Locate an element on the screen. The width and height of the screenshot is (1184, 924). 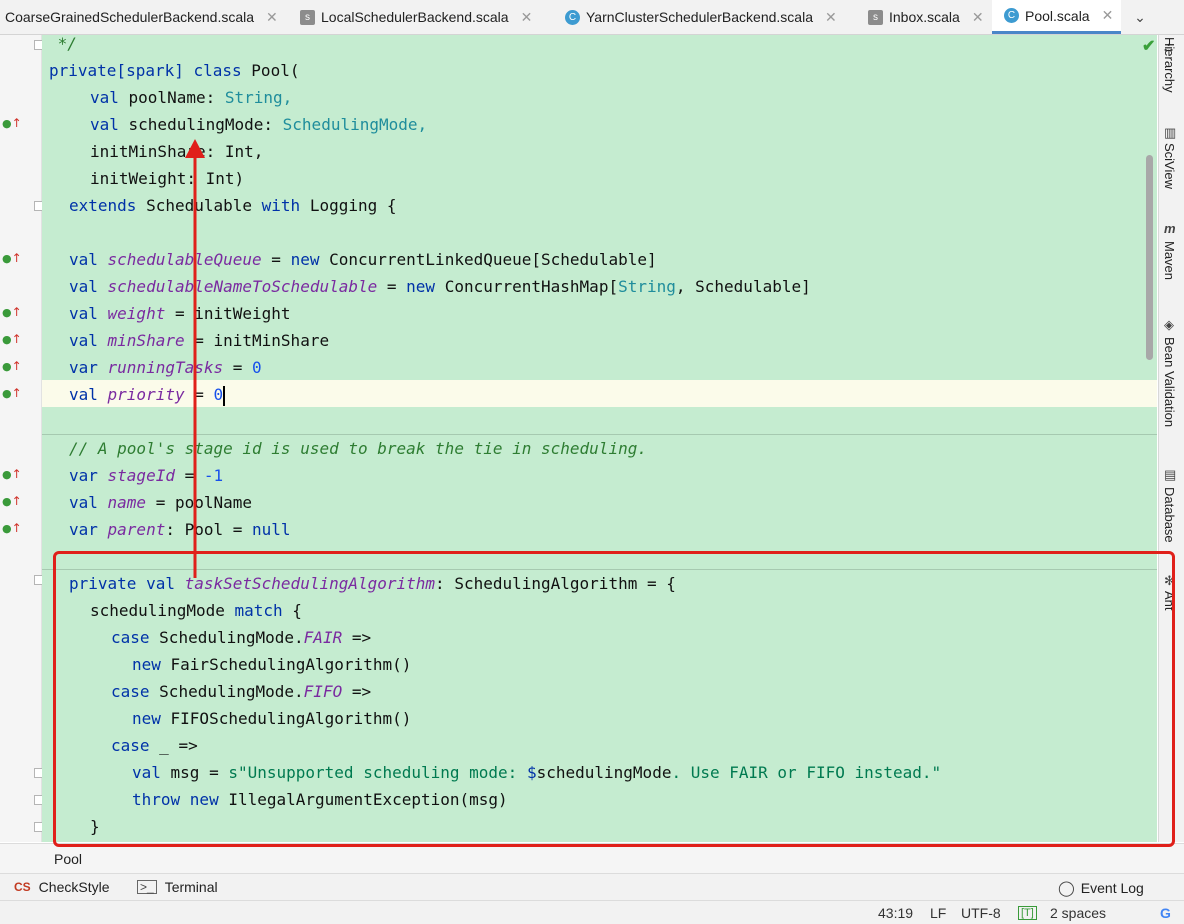
editor-gutter: ●↑ ●↑ ●↑ ●↑ ●↑ ●↑ ●↑ ●↑ ●↑ is located at coordinates (22, 438).